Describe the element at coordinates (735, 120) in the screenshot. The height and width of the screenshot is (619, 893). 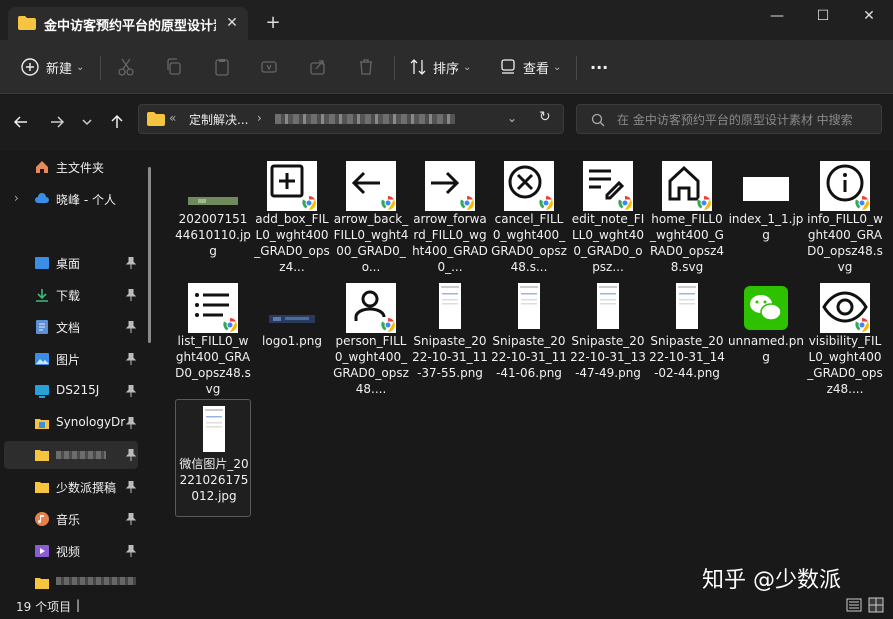
I see `search-placeholder: 在 金中访客预约平台的原型设计素材 中搜索` at that location.